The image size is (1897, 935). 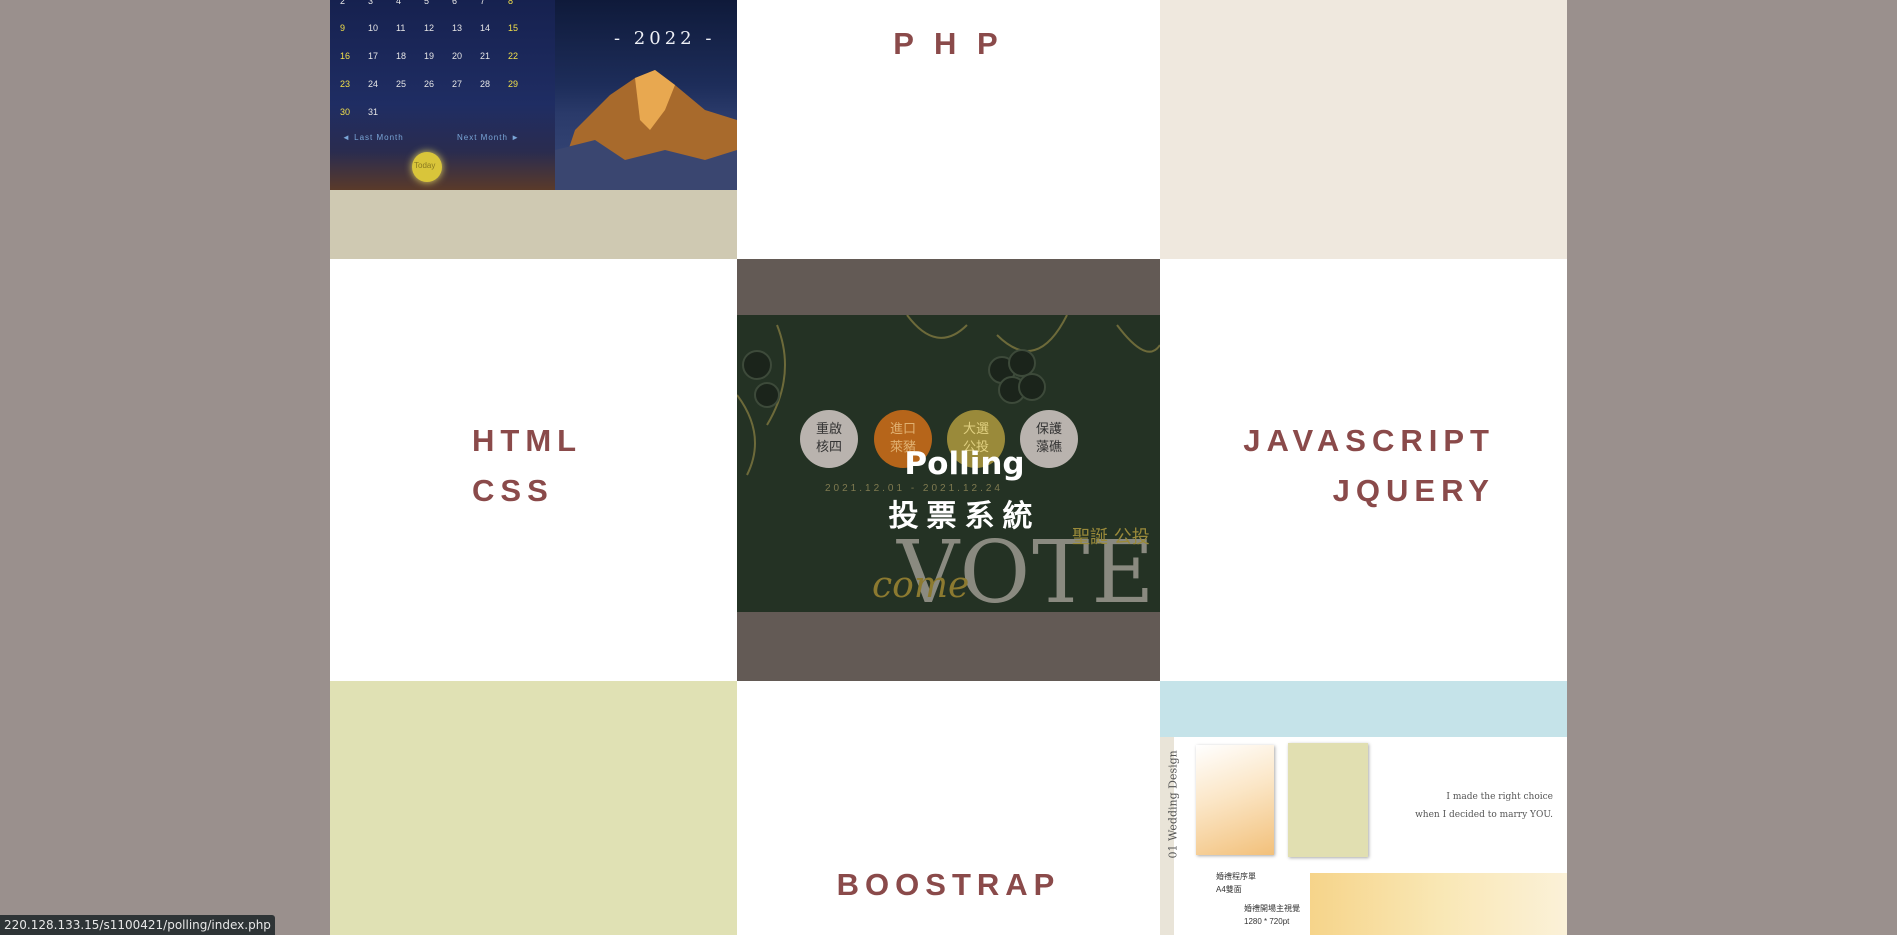 What do you see at coordinates (425, 165) in the screenshot?
I see `today-label: Today` at bounding box center [425, 165].